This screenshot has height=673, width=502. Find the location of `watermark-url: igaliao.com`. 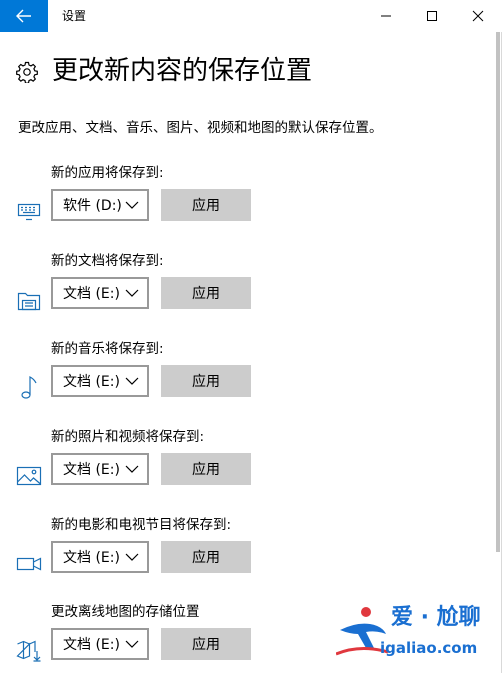

watermark-url: igaliao.com is located at coordinates (429, 648).